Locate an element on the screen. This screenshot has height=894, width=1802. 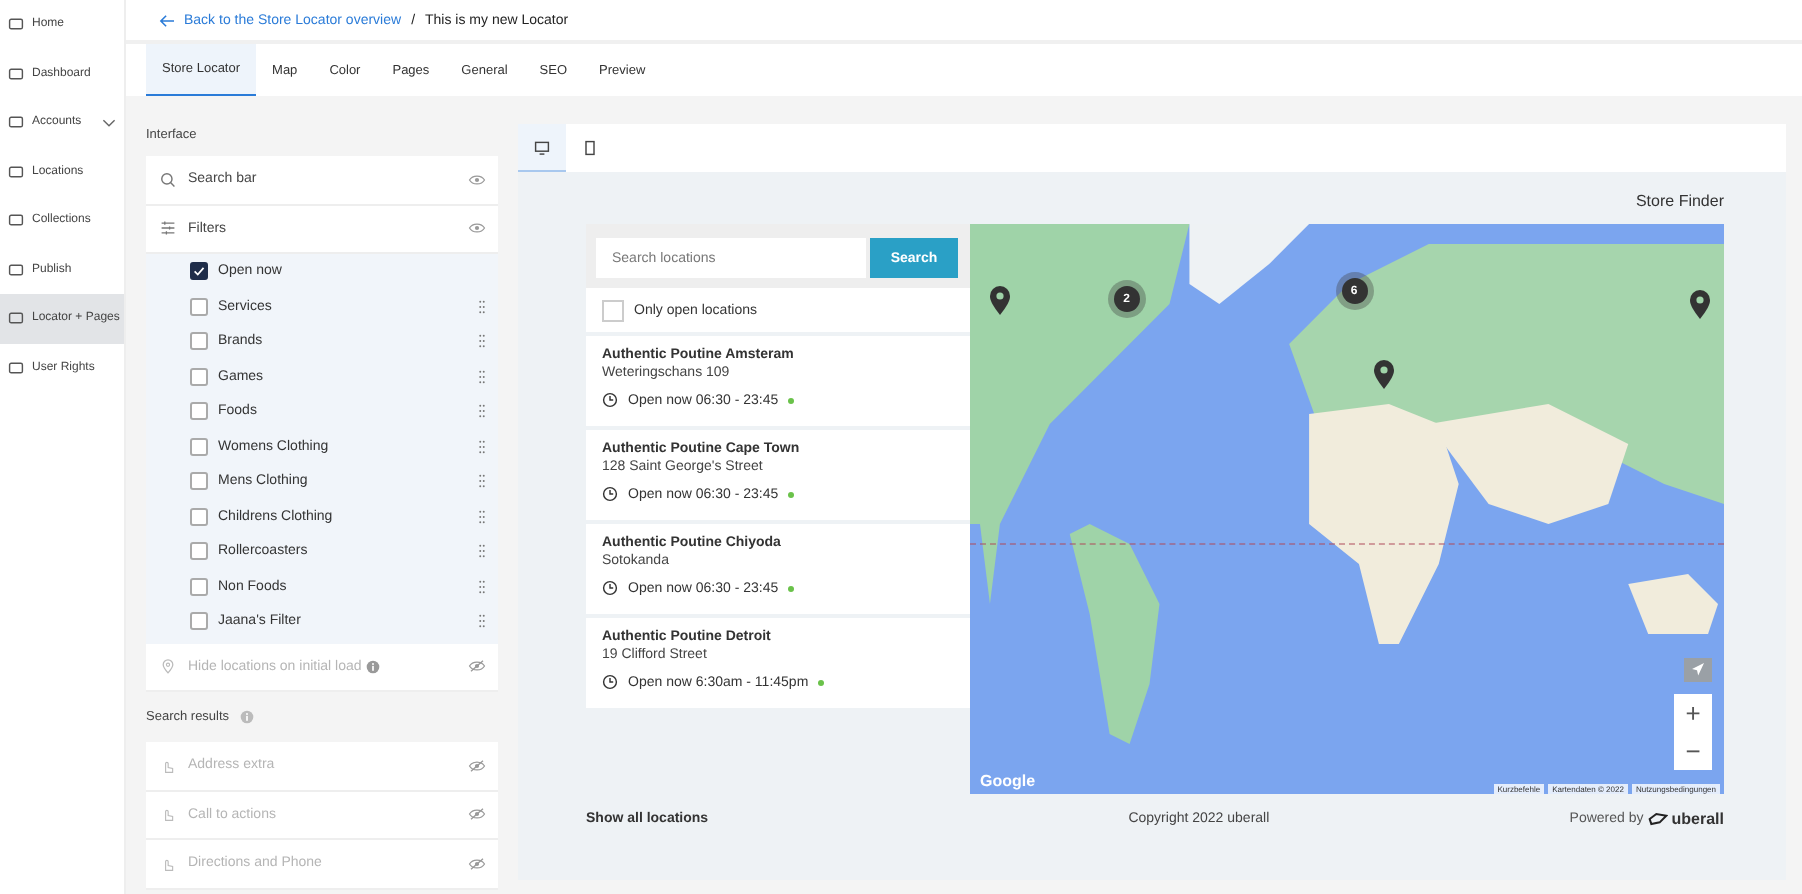
arrow-left-icon is located at coordinates (167, 20).